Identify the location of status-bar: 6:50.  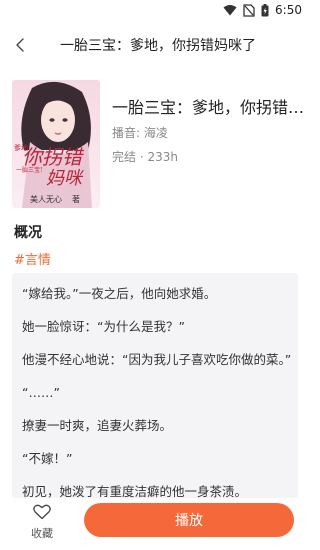
(155, 12).